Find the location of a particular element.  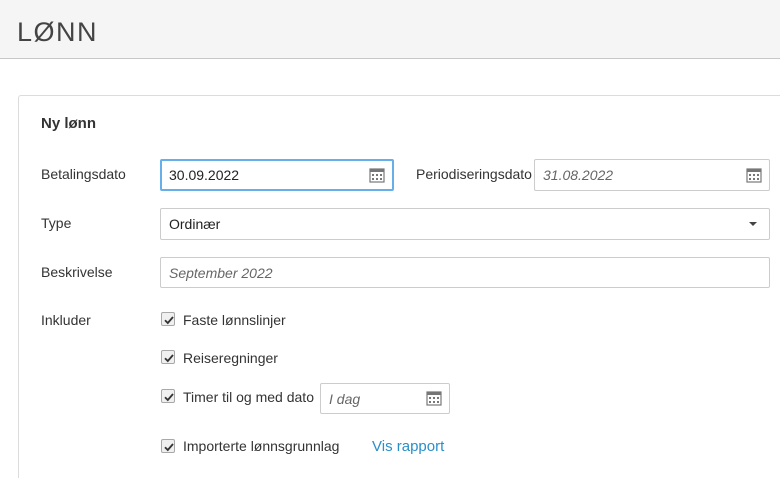

imported-payroll-basis-checkbox is located at coordinates (168, 446).